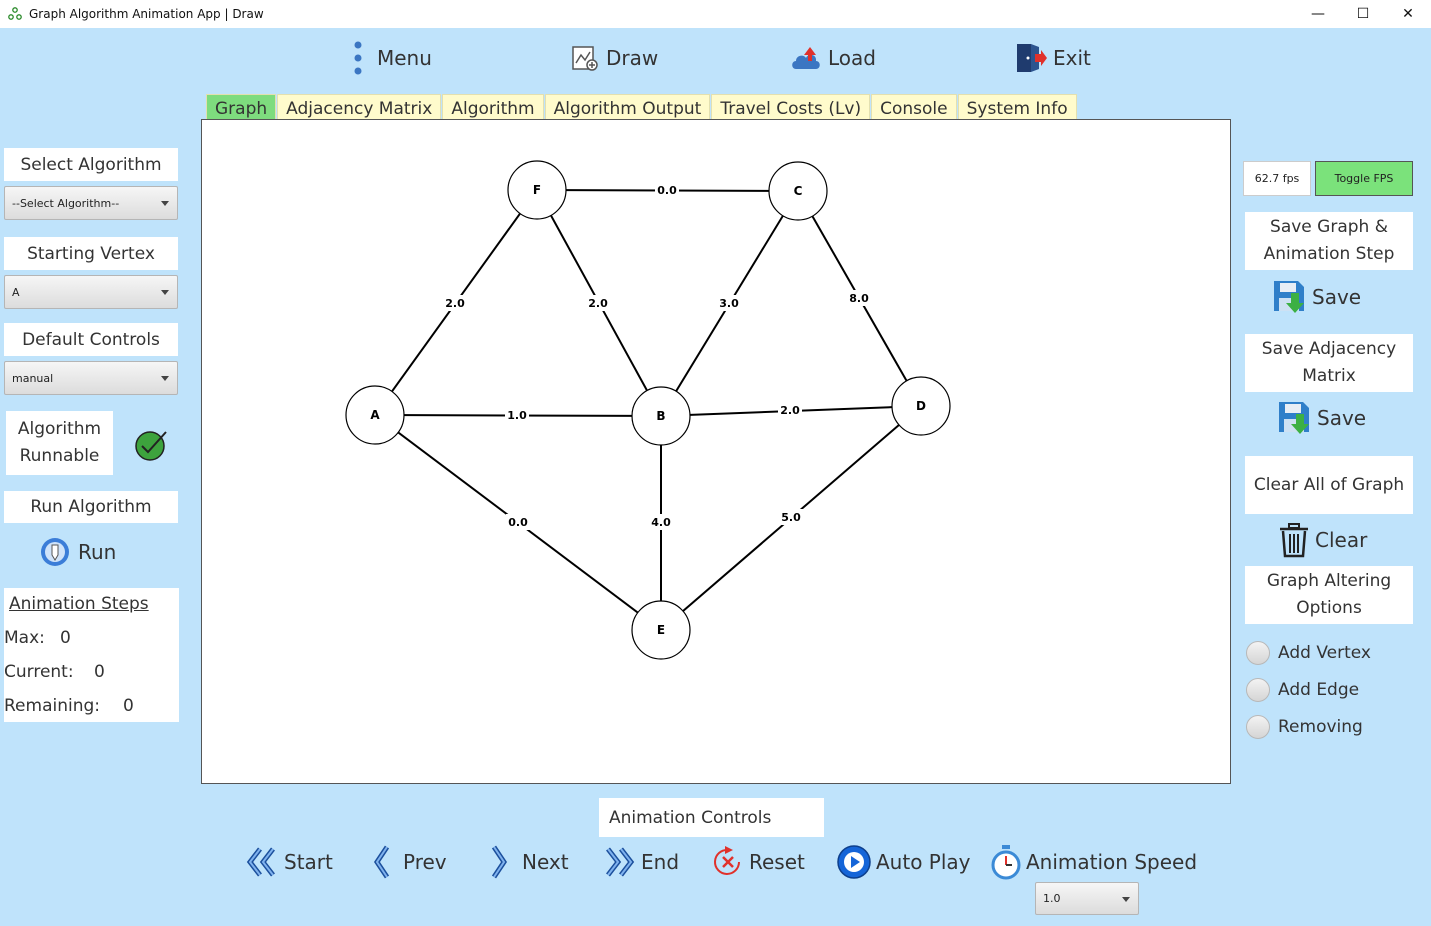  What do you see at coordinates (1329, 254) in the screenshot?
I see `save-graph-line2: Animation Step` at bounding box center [1329, 254].